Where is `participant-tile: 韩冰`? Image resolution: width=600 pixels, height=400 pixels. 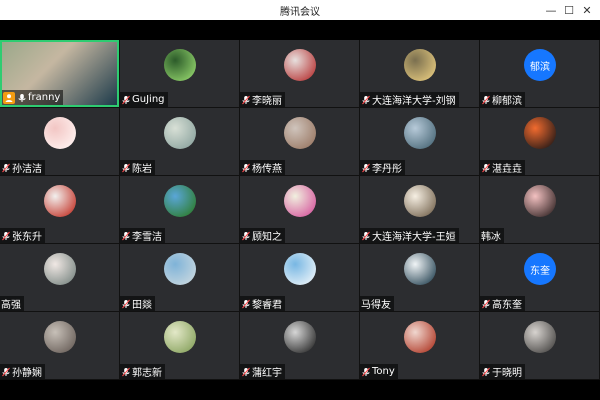 participant-tile: 韩冰 is located at coordinates (539, 209).